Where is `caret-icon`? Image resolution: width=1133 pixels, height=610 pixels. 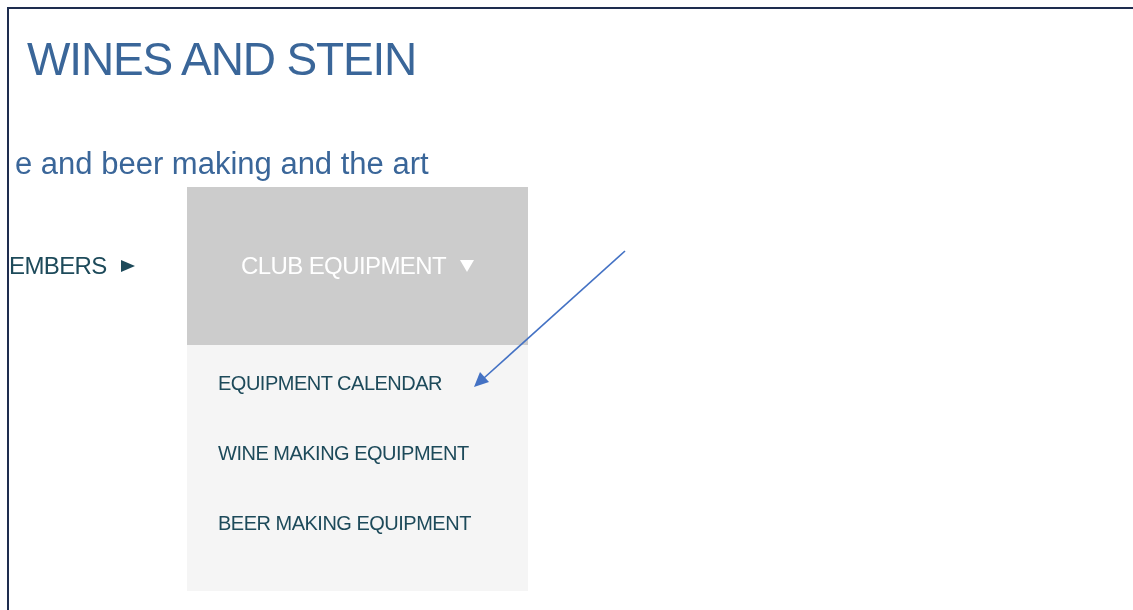 caret-icon is located at coordinates (467, 266).